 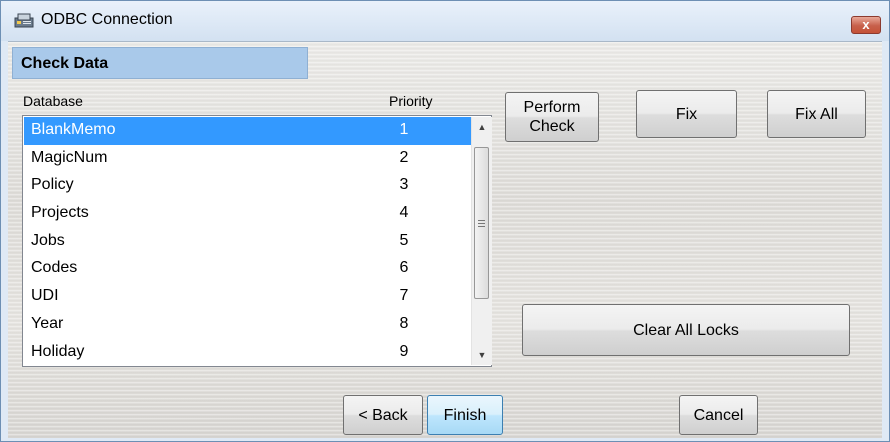 I want to click on list-item: Policy 3, so click(x=248, y=186).